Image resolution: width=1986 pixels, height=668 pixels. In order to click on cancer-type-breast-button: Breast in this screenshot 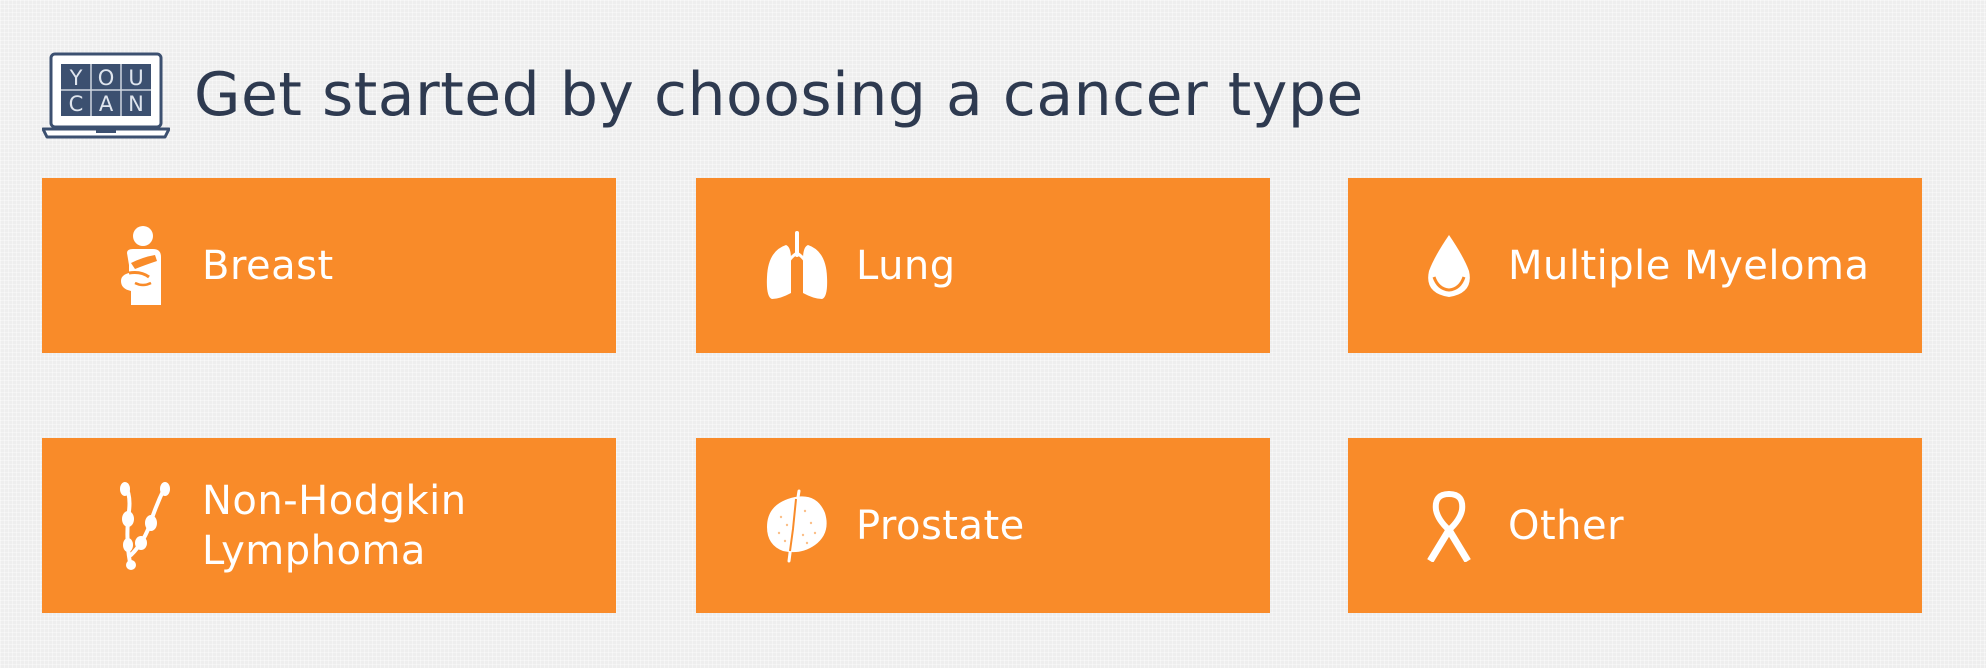, I will do `click(329, 265)`.